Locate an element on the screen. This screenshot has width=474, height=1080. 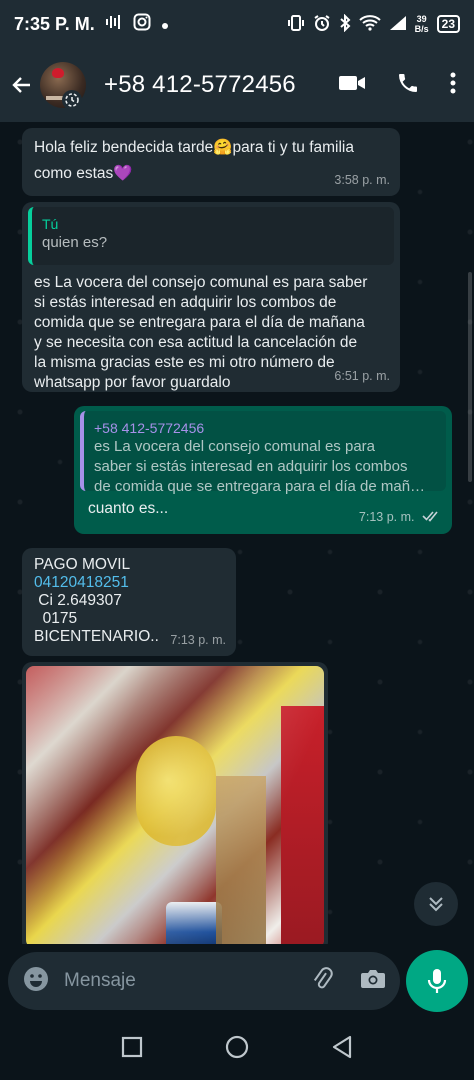
chevron-double-down-icon is located at coordinates (436, 904).